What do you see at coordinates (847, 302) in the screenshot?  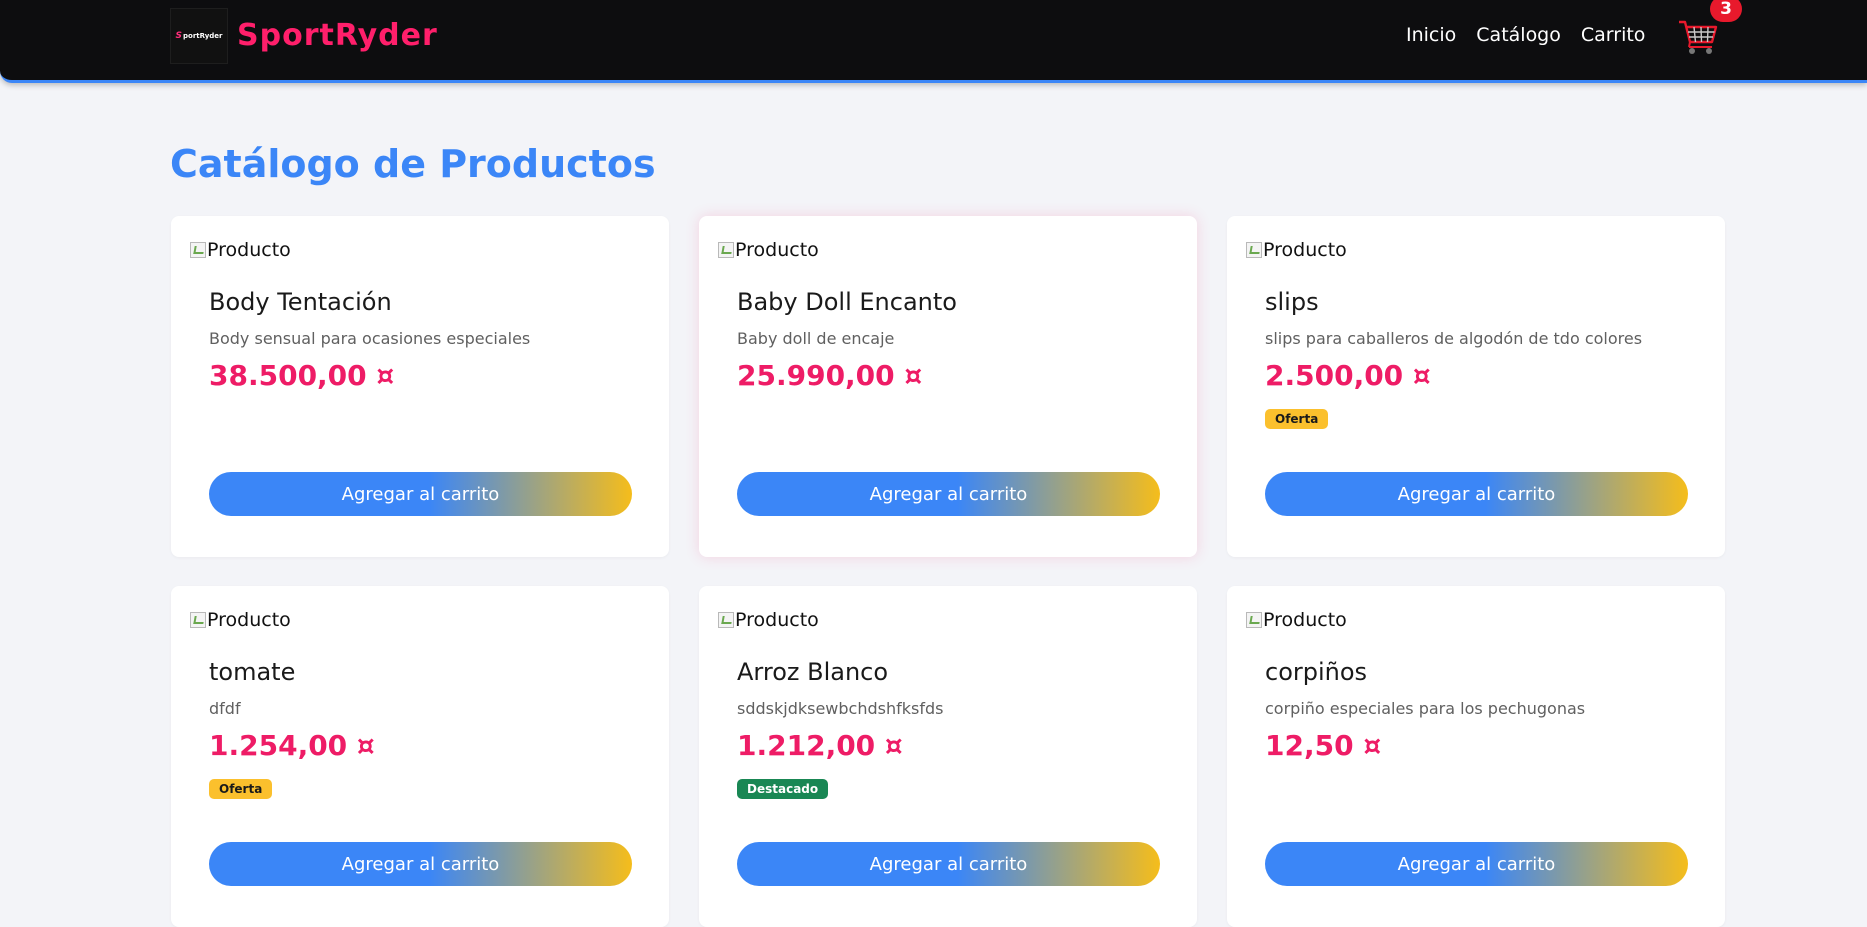 I see `product-name: Baby Doll Encanto` at bounding box center [847, 302].